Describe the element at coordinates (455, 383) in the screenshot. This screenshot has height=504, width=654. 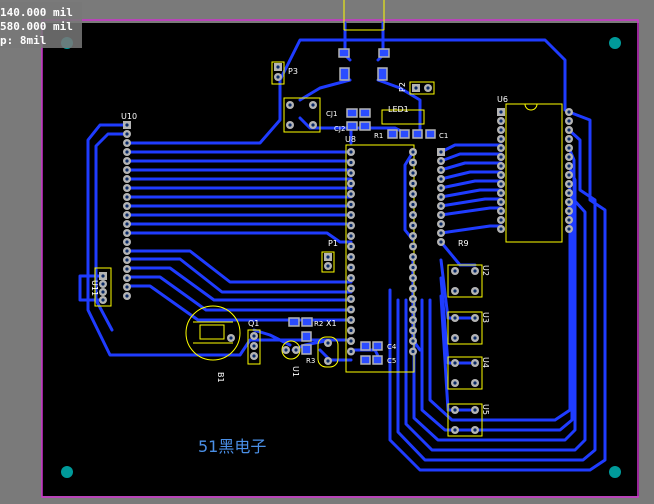
I see `pad-sw4-3-drill` at that location.